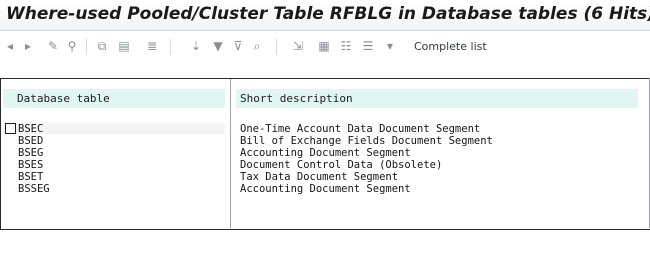 Image resolution: width=650 pixels, height=253 pixels. I want to click on column-header-database-table: Database table, so click(114, 98).